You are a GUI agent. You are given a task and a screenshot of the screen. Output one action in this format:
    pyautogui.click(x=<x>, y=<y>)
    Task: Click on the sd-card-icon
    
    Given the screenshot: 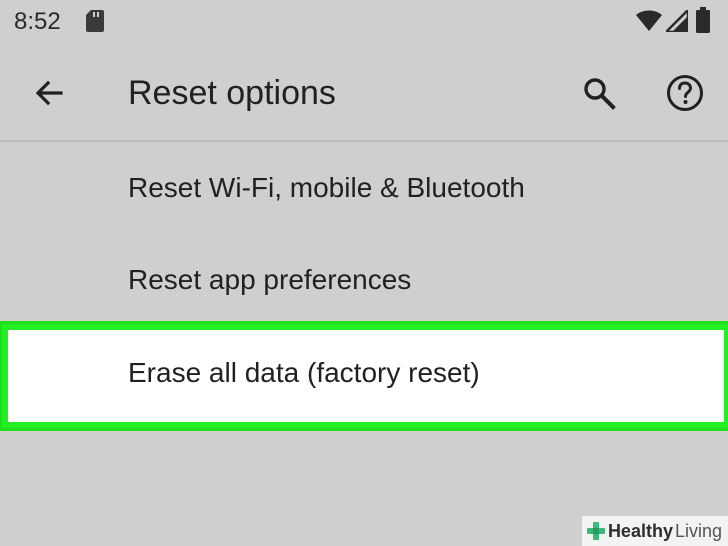 What is the action you would take?
    pyautogui.click(x=95, y=21)
    